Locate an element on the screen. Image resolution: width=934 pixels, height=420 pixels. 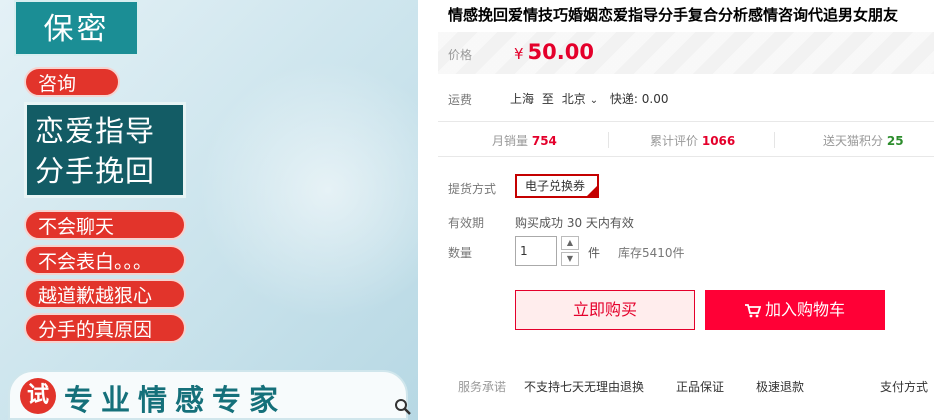
add-to-cart-button: 加入购物车 is located at coordinates (795, 310).